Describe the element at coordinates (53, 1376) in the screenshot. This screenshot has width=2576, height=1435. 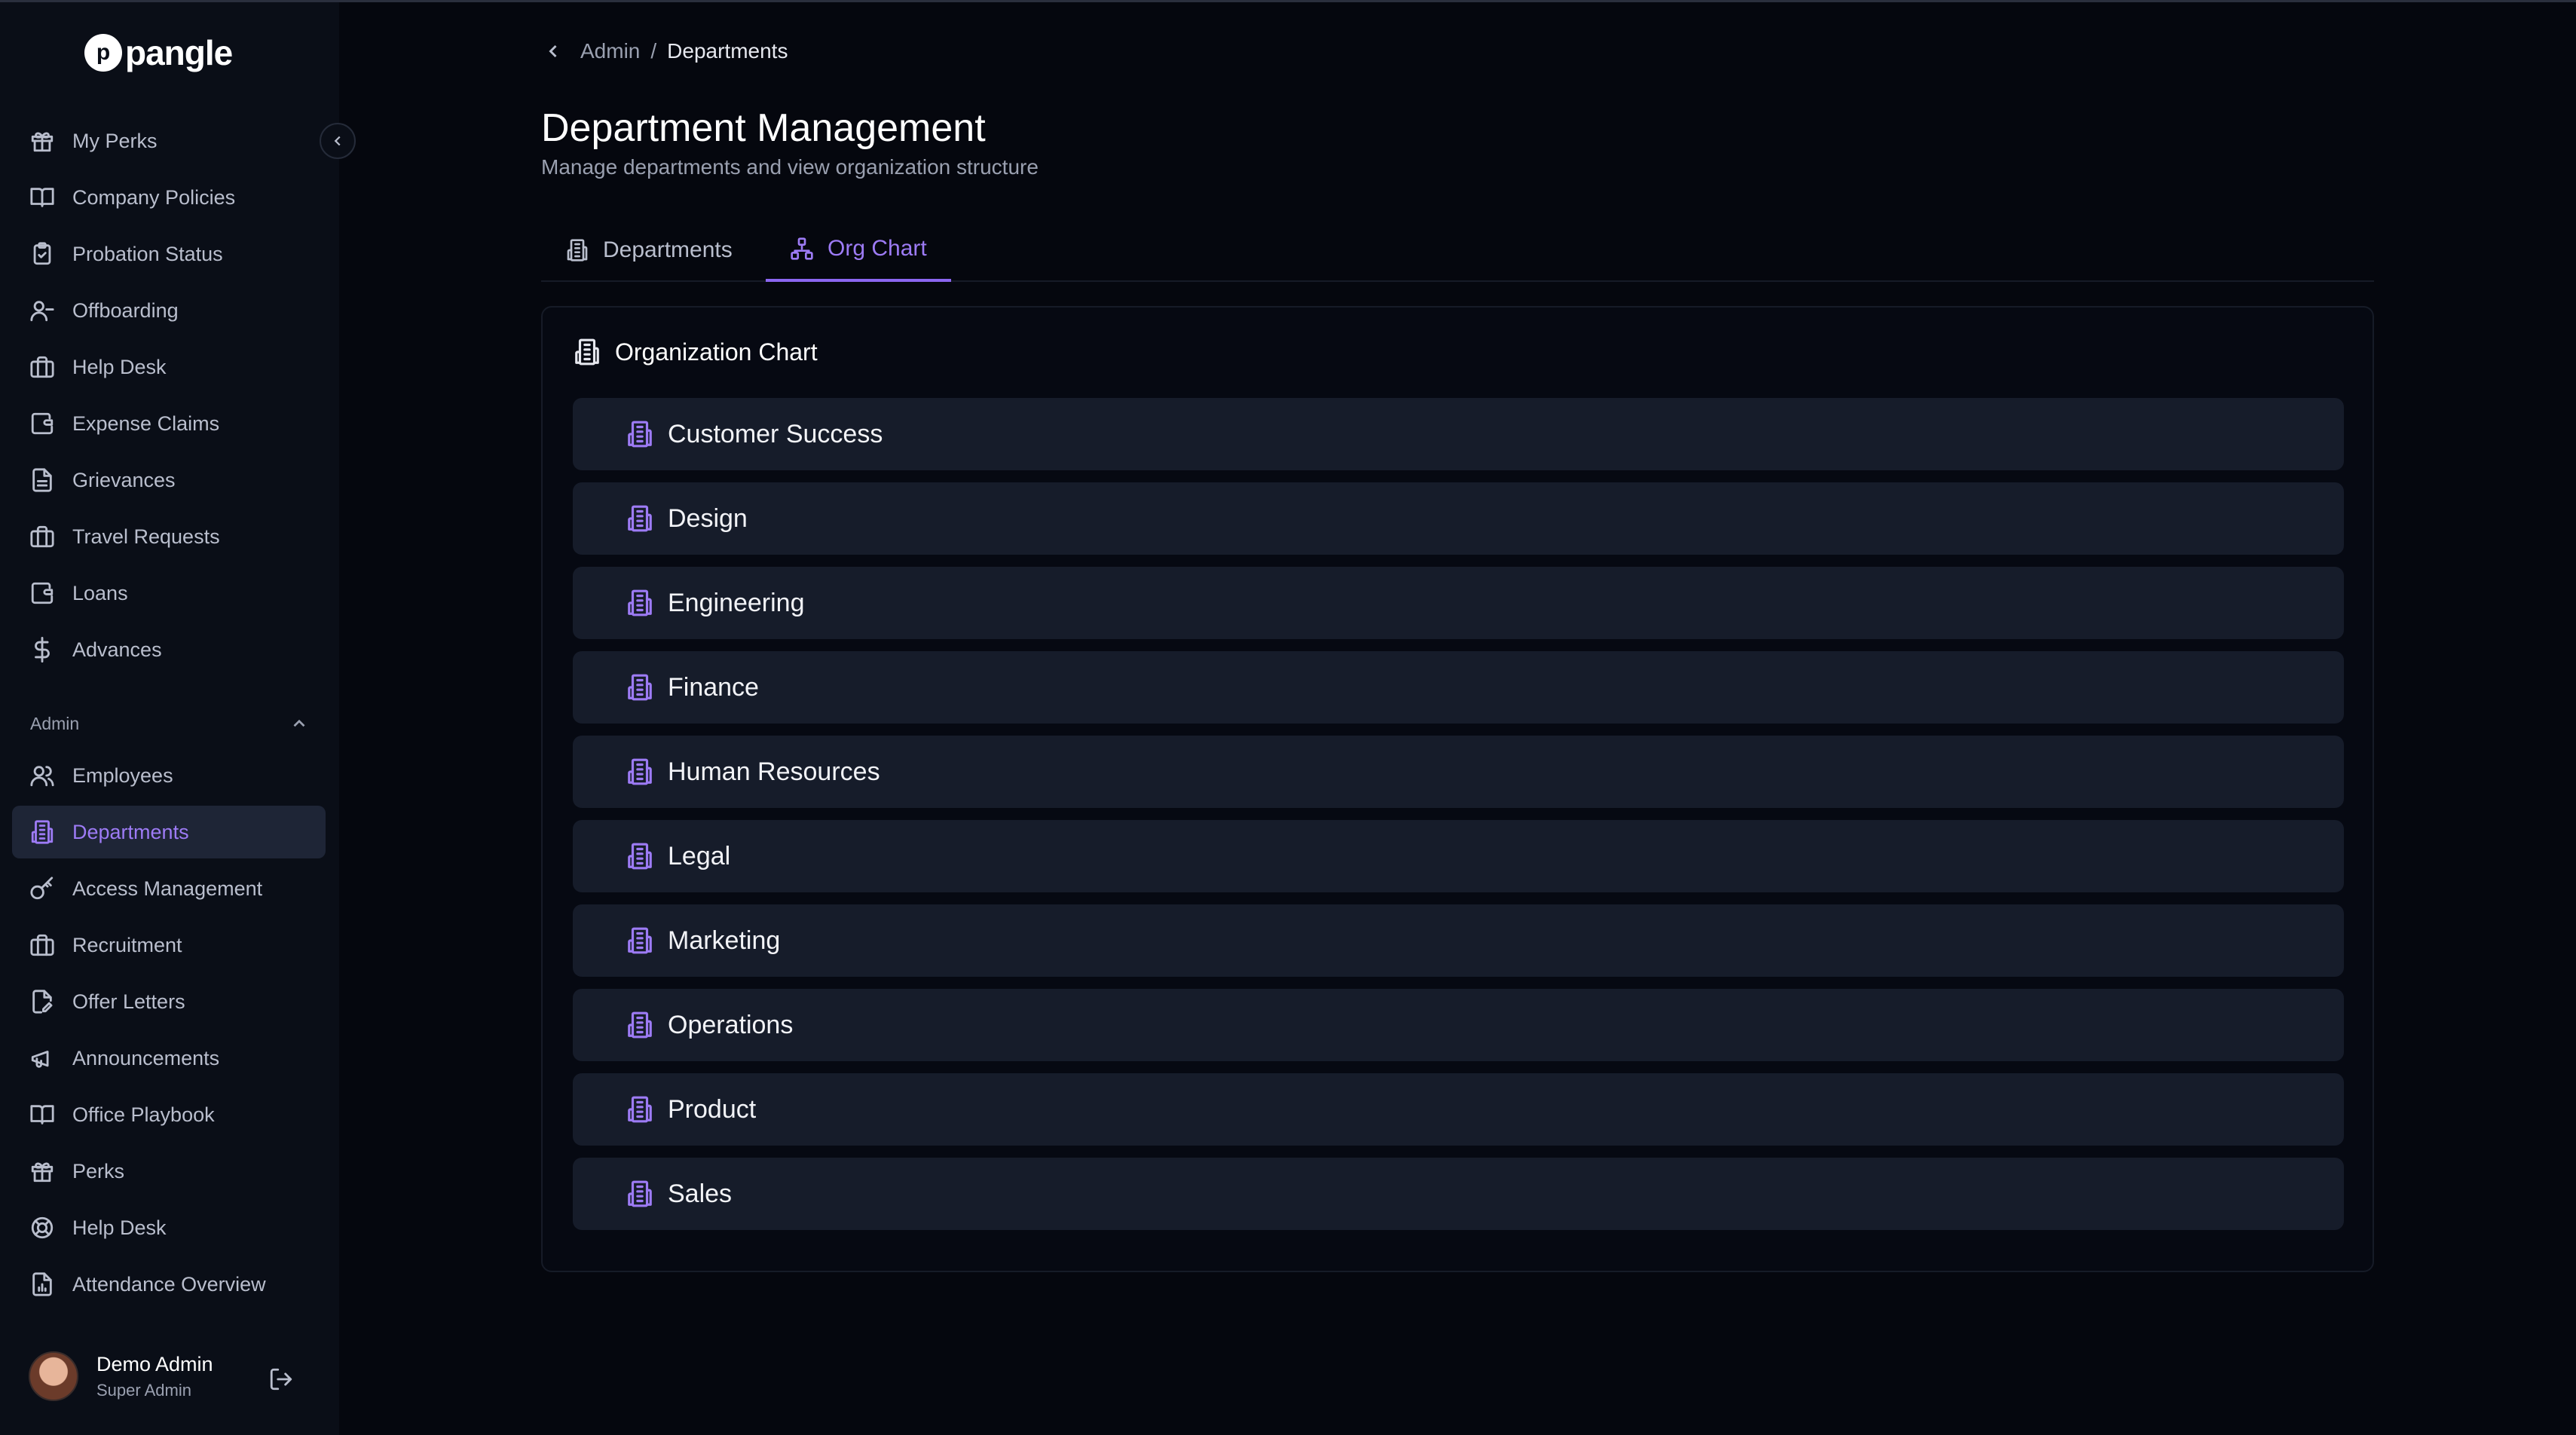
I see `avatar` at that location.